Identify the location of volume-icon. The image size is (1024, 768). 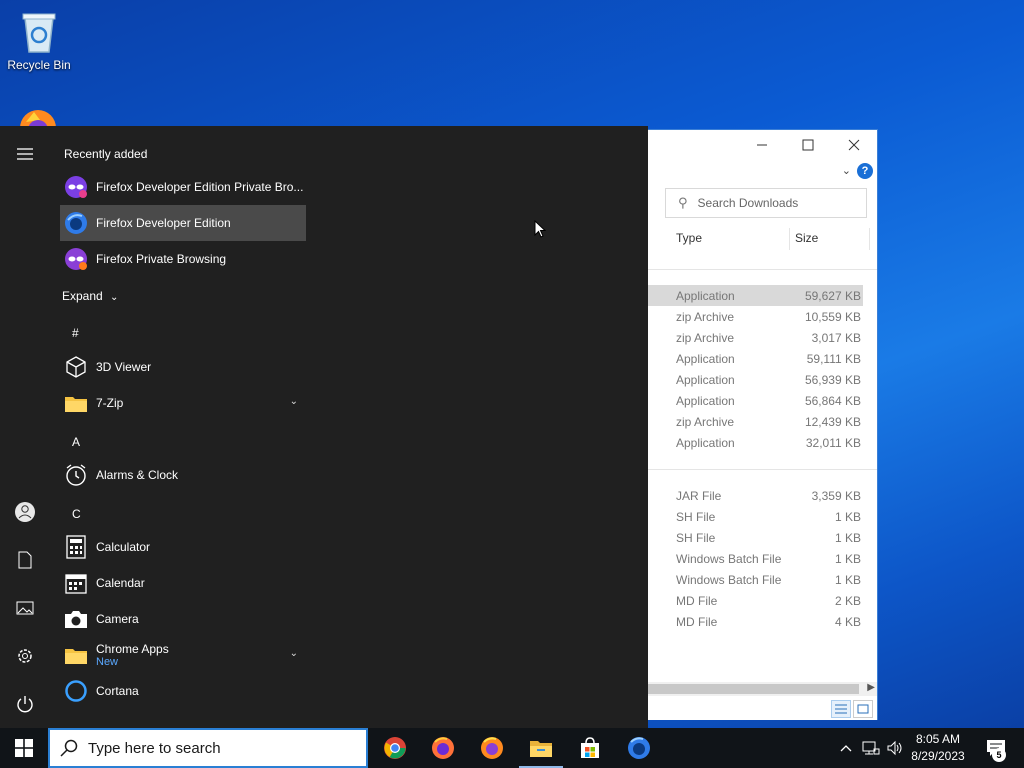
(895, 748).